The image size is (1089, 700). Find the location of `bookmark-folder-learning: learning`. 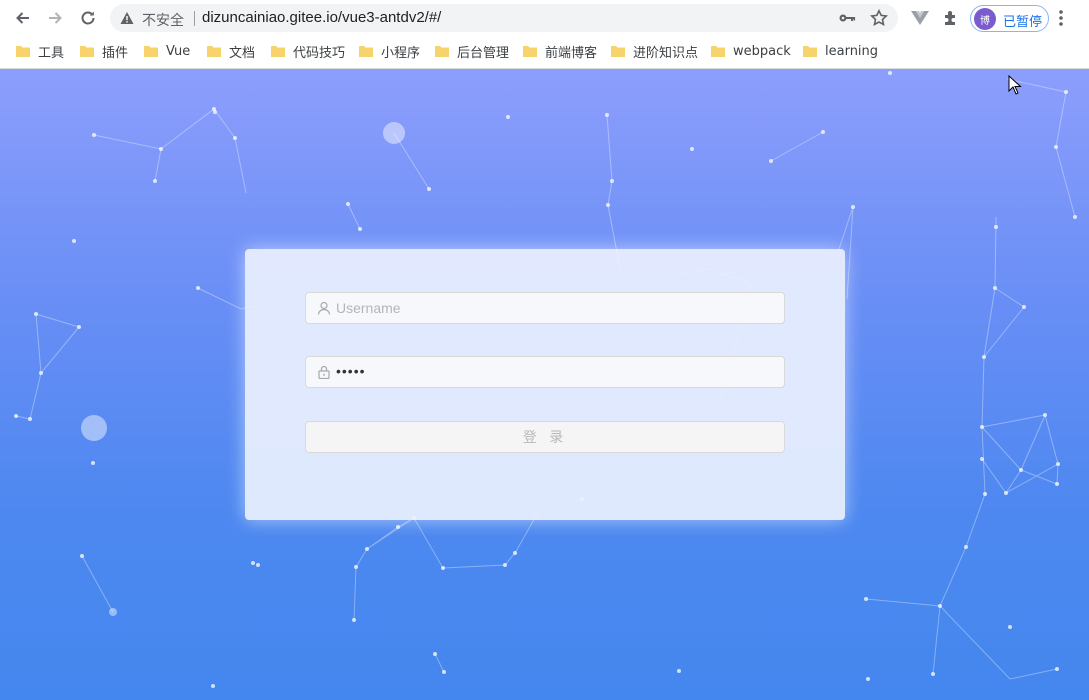

bookmark-folder-learning: learning is located at coordinates (840, 51).